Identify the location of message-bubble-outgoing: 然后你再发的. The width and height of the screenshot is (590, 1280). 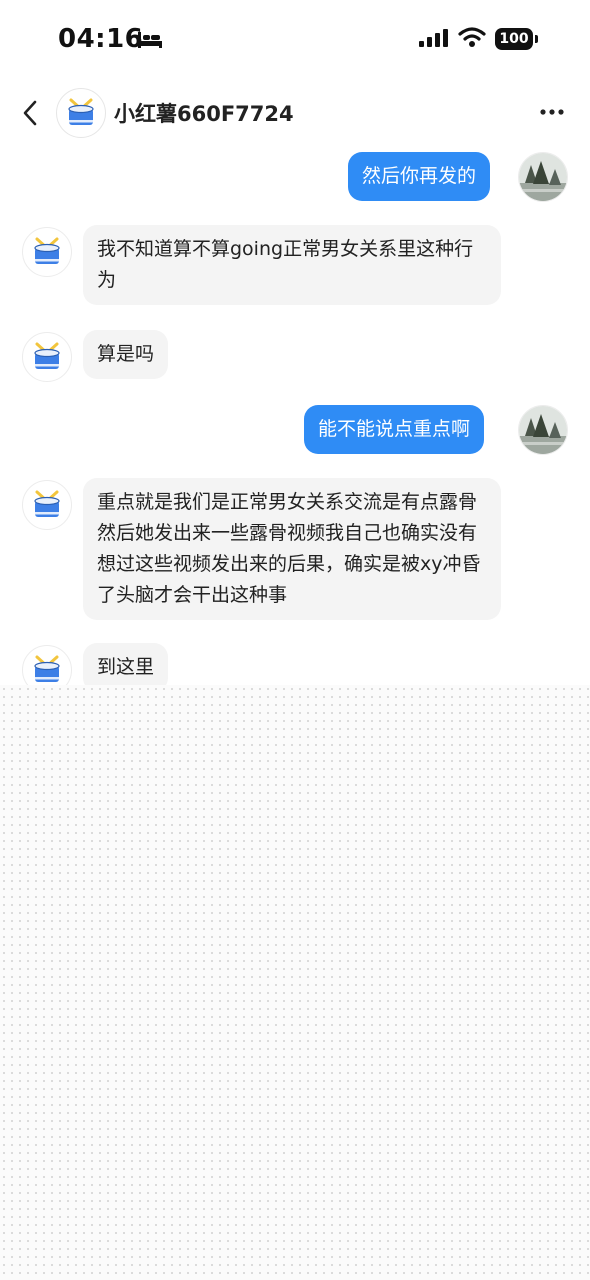
(419, 176).